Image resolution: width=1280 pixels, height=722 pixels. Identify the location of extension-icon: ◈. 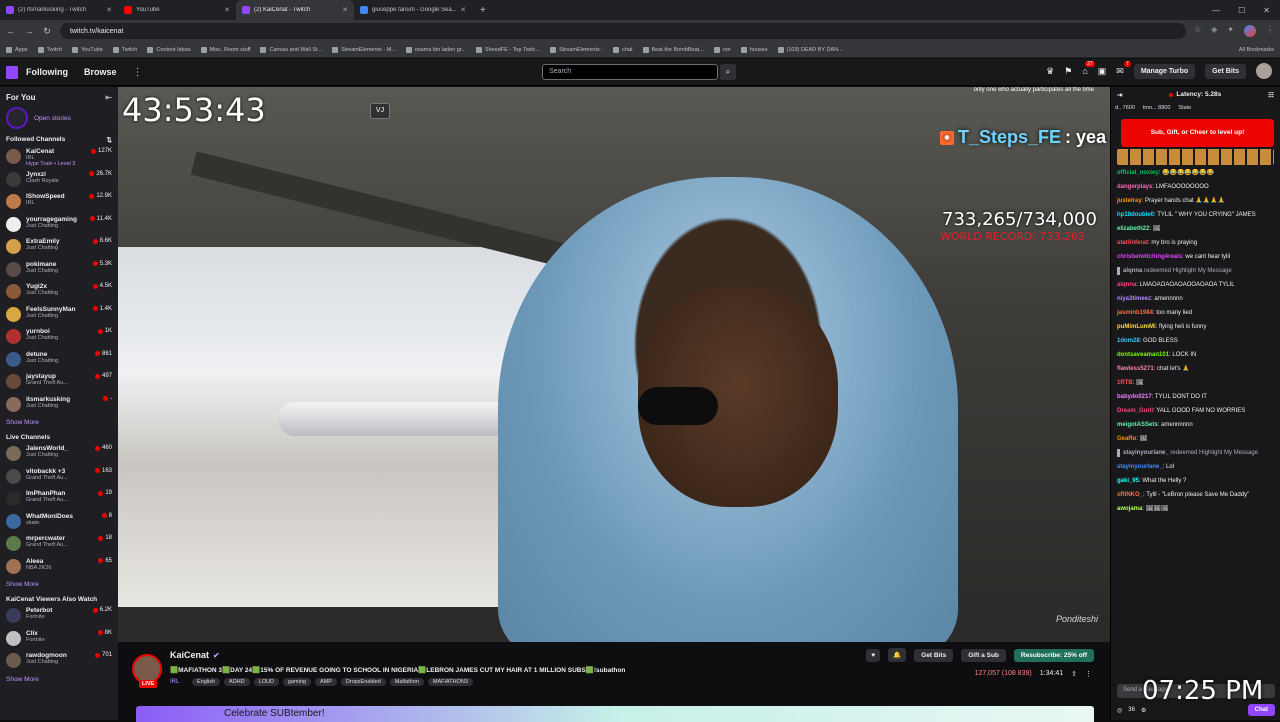
(1214, 31).